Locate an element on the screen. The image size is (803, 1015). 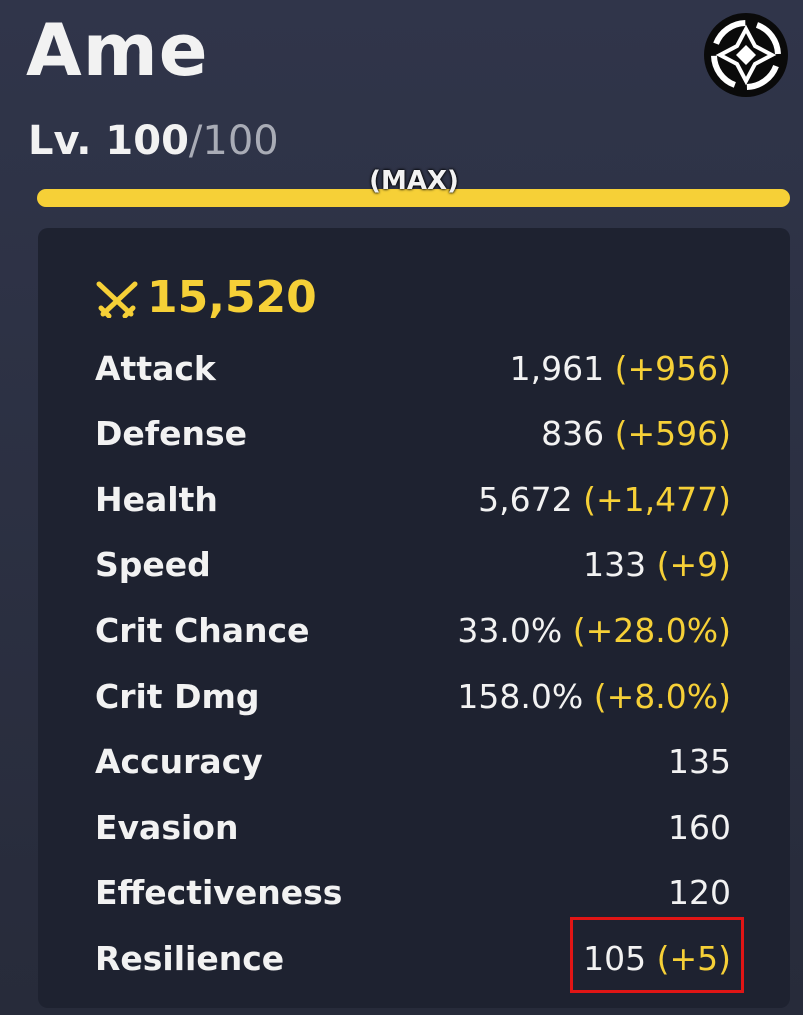
stat-value: 160 is located at coordinates (699, 827).